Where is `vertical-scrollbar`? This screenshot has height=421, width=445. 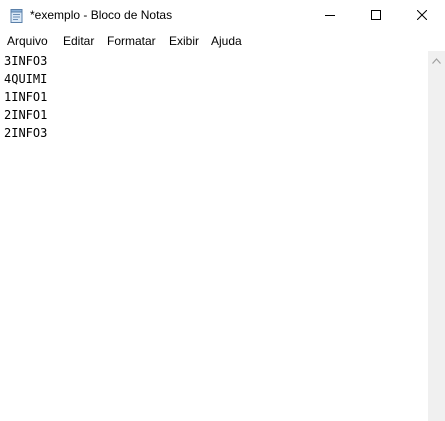
vertical-scrollbar is located at coordinates (436, 236).